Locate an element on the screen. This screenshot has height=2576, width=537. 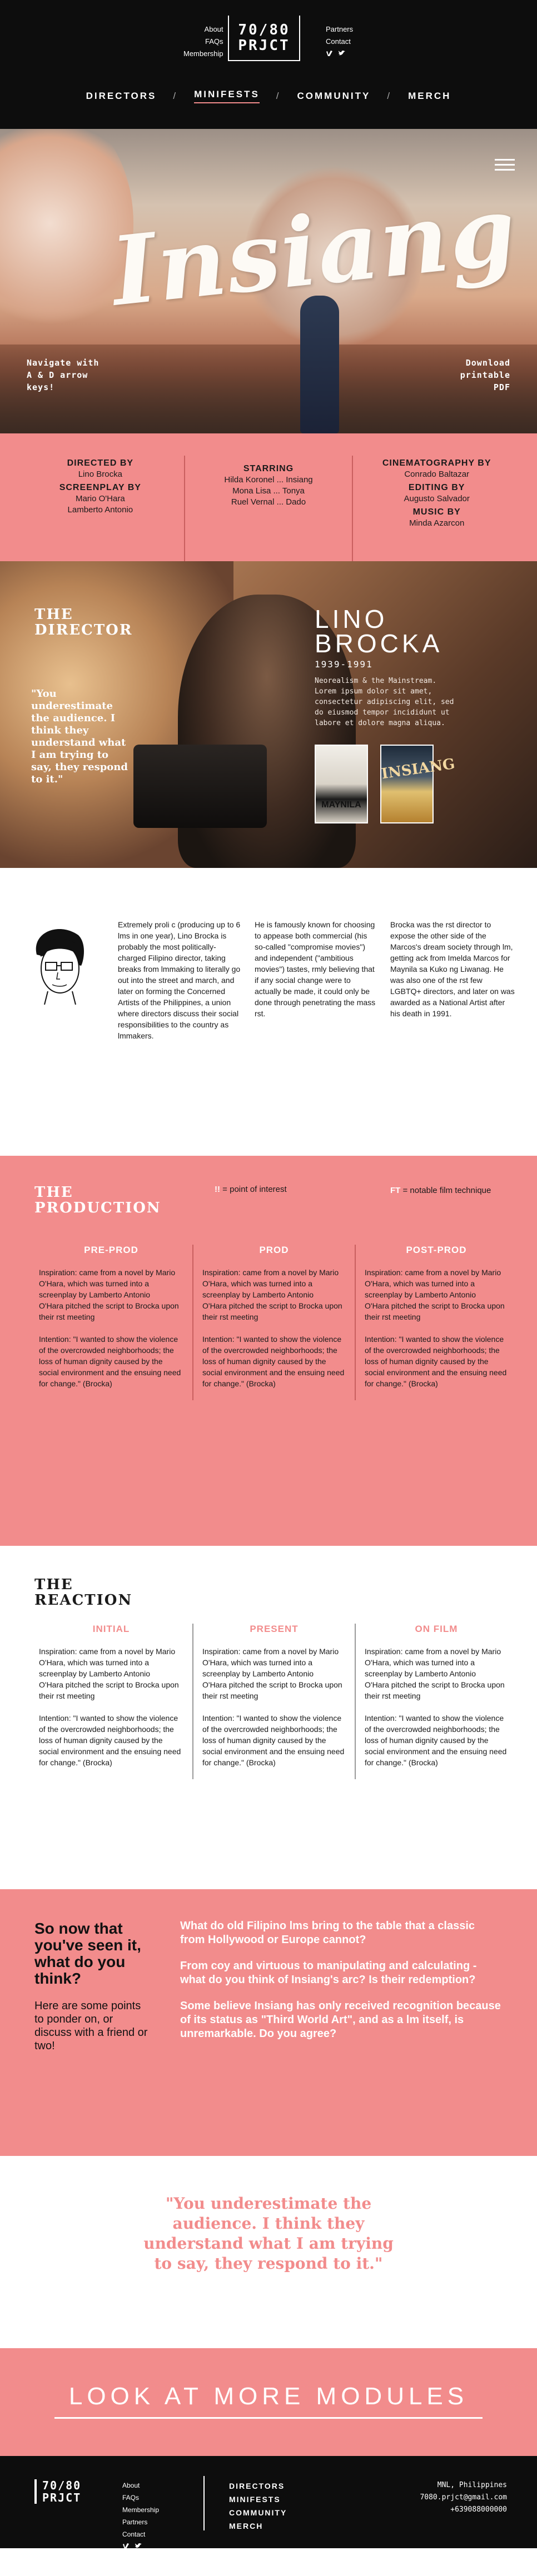
more-modules-cta: LOOK AT MORE MODULES is located at coordinates (268, 2402).